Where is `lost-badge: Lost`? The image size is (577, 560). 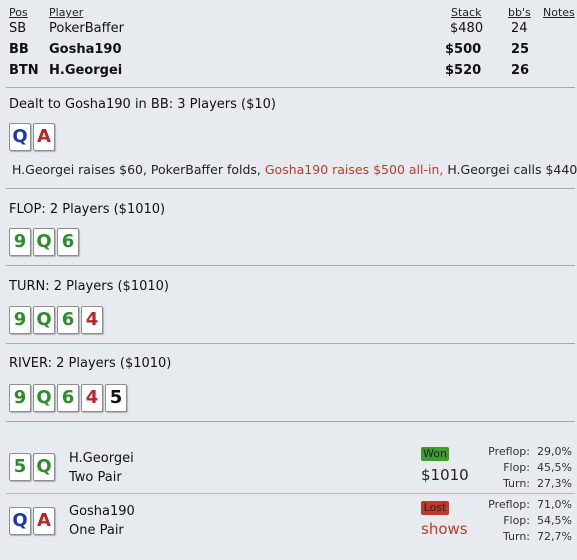
lost-badge: Lost is located at coordinates (435, 508).